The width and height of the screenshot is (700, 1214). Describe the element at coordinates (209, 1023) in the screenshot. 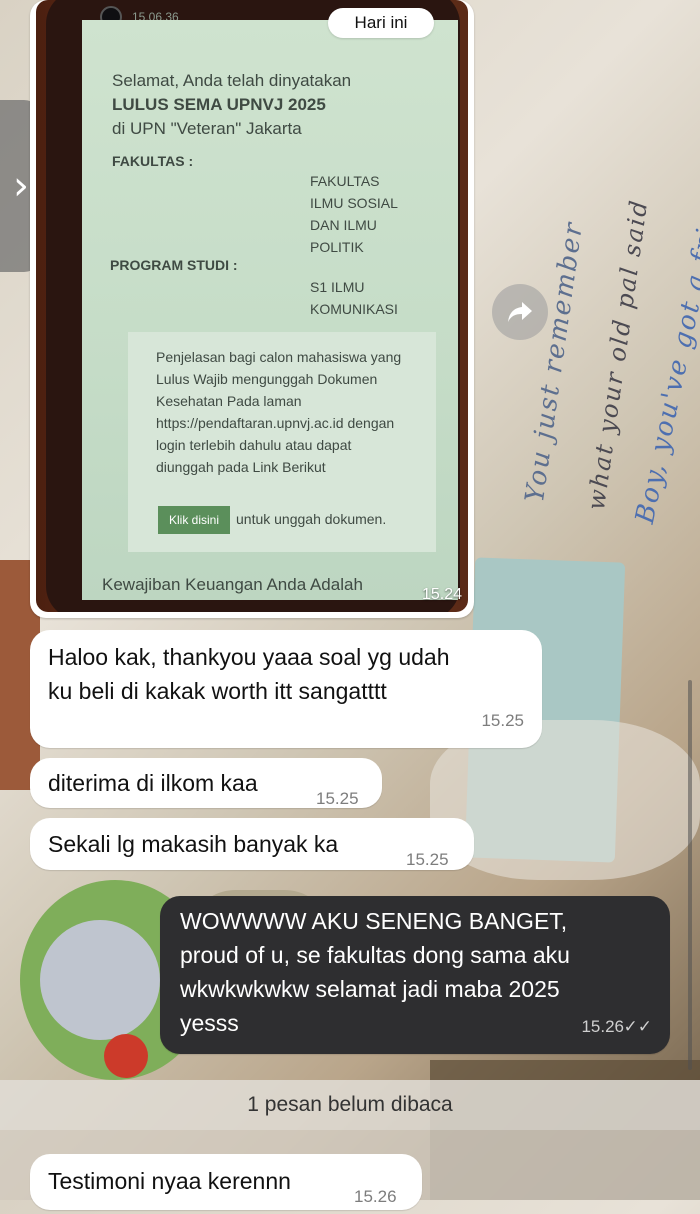

I see `message-text: yesss` at that location.